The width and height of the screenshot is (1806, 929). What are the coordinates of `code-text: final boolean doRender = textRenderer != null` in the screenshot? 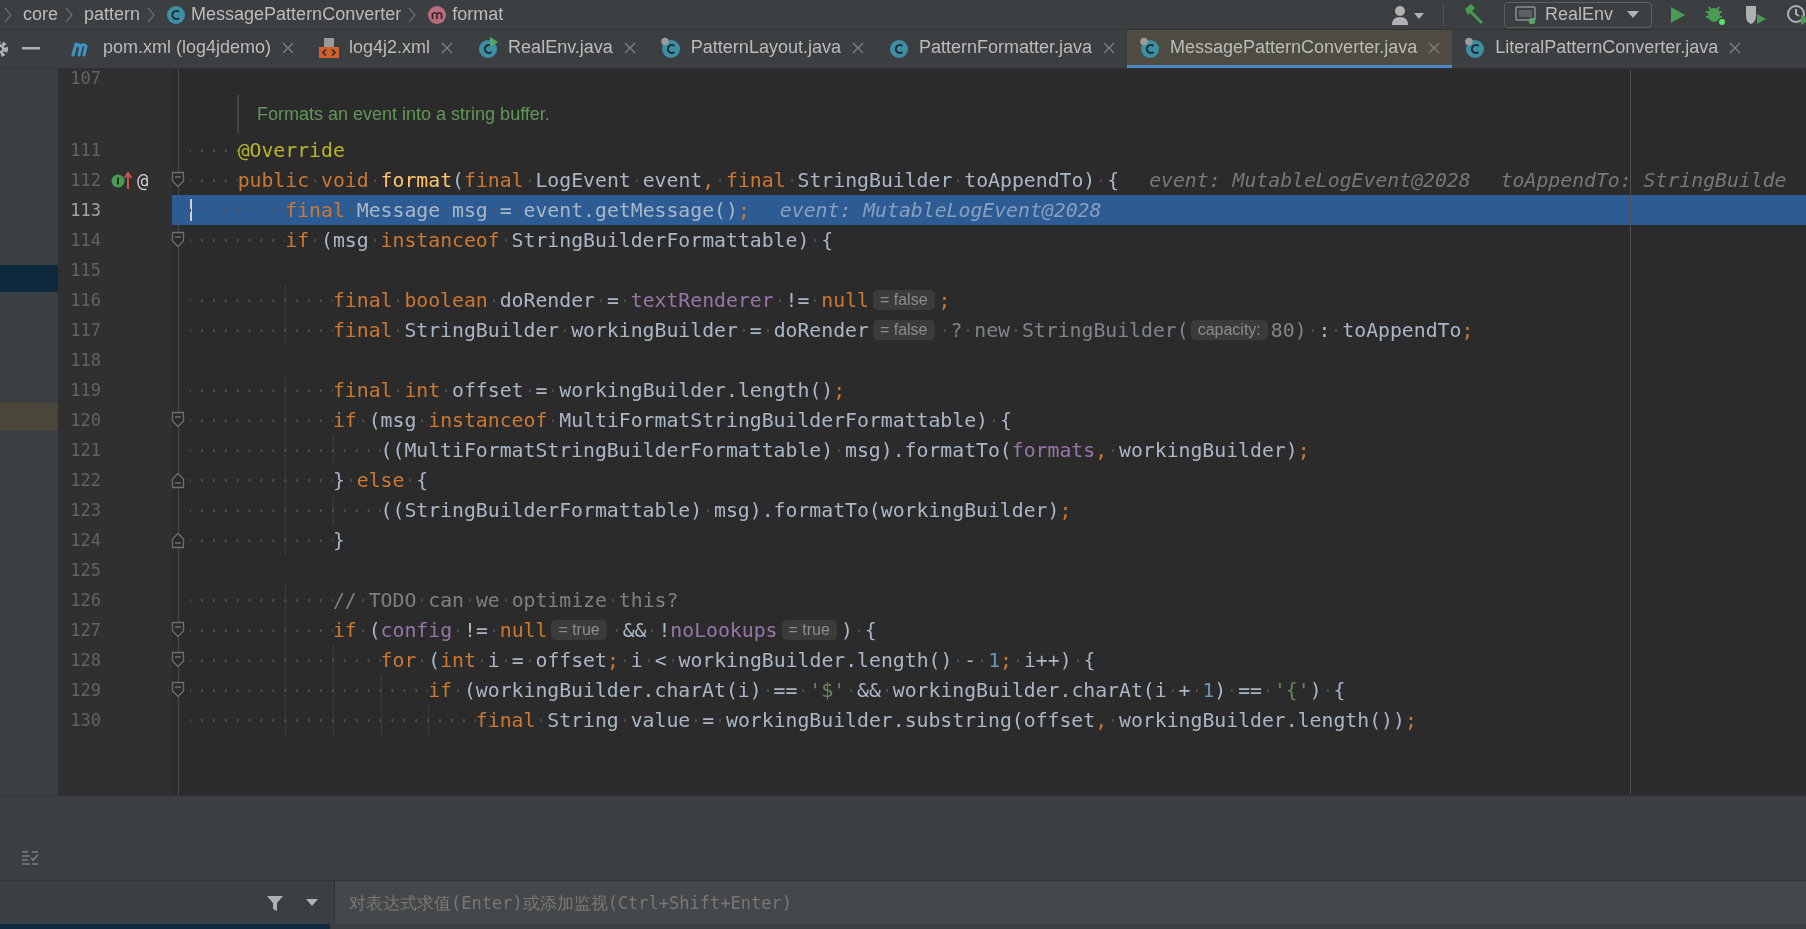 It's located at (529, 300).